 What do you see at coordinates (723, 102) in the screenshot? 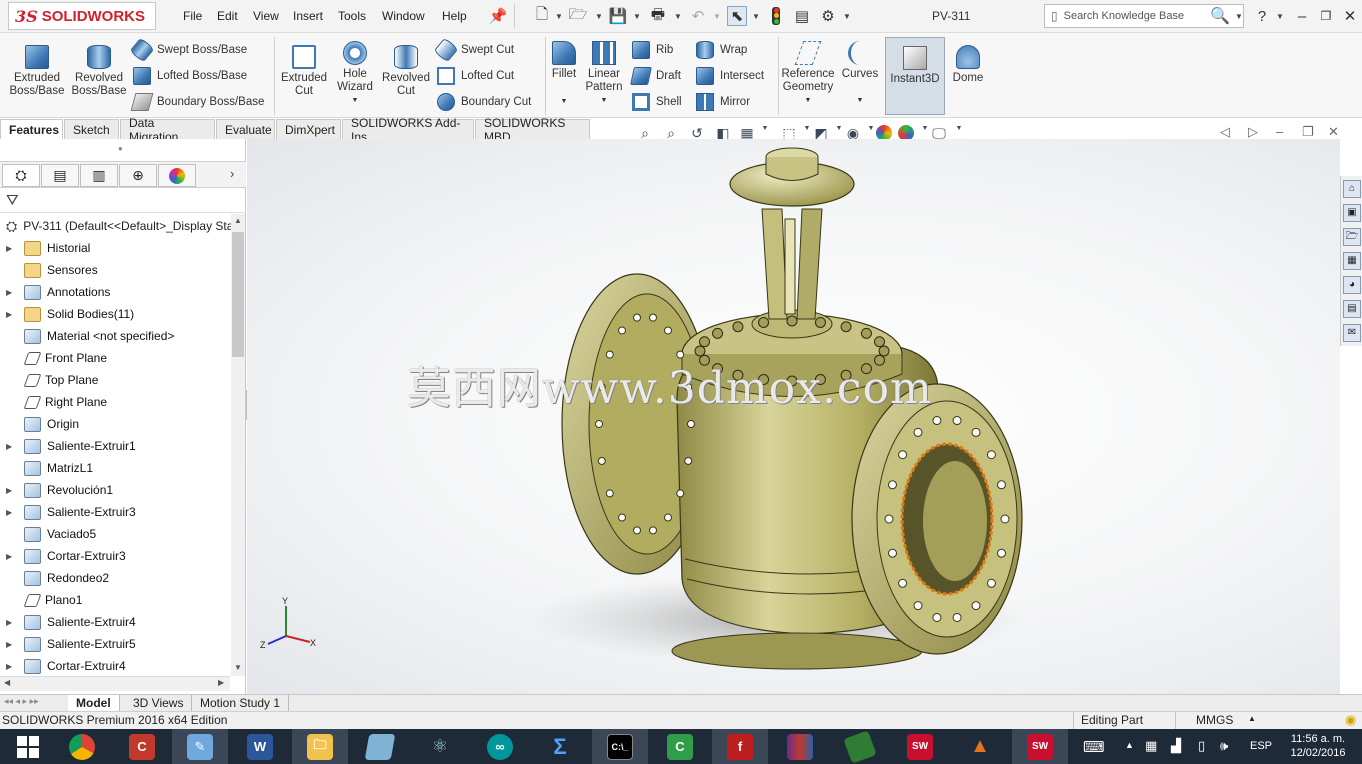
I see `mirror-button: Mirror` at bounding box center [723, 102].